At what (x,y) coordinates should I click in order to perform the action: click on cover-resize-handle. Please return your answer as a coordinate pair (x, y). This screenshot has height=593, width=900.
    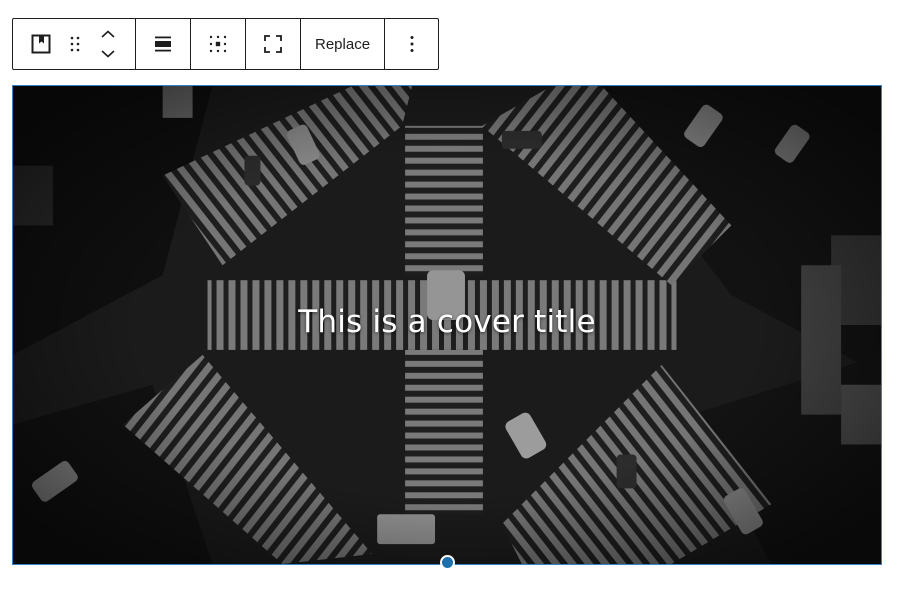
    Looking at the image, I should click on (447, 562).